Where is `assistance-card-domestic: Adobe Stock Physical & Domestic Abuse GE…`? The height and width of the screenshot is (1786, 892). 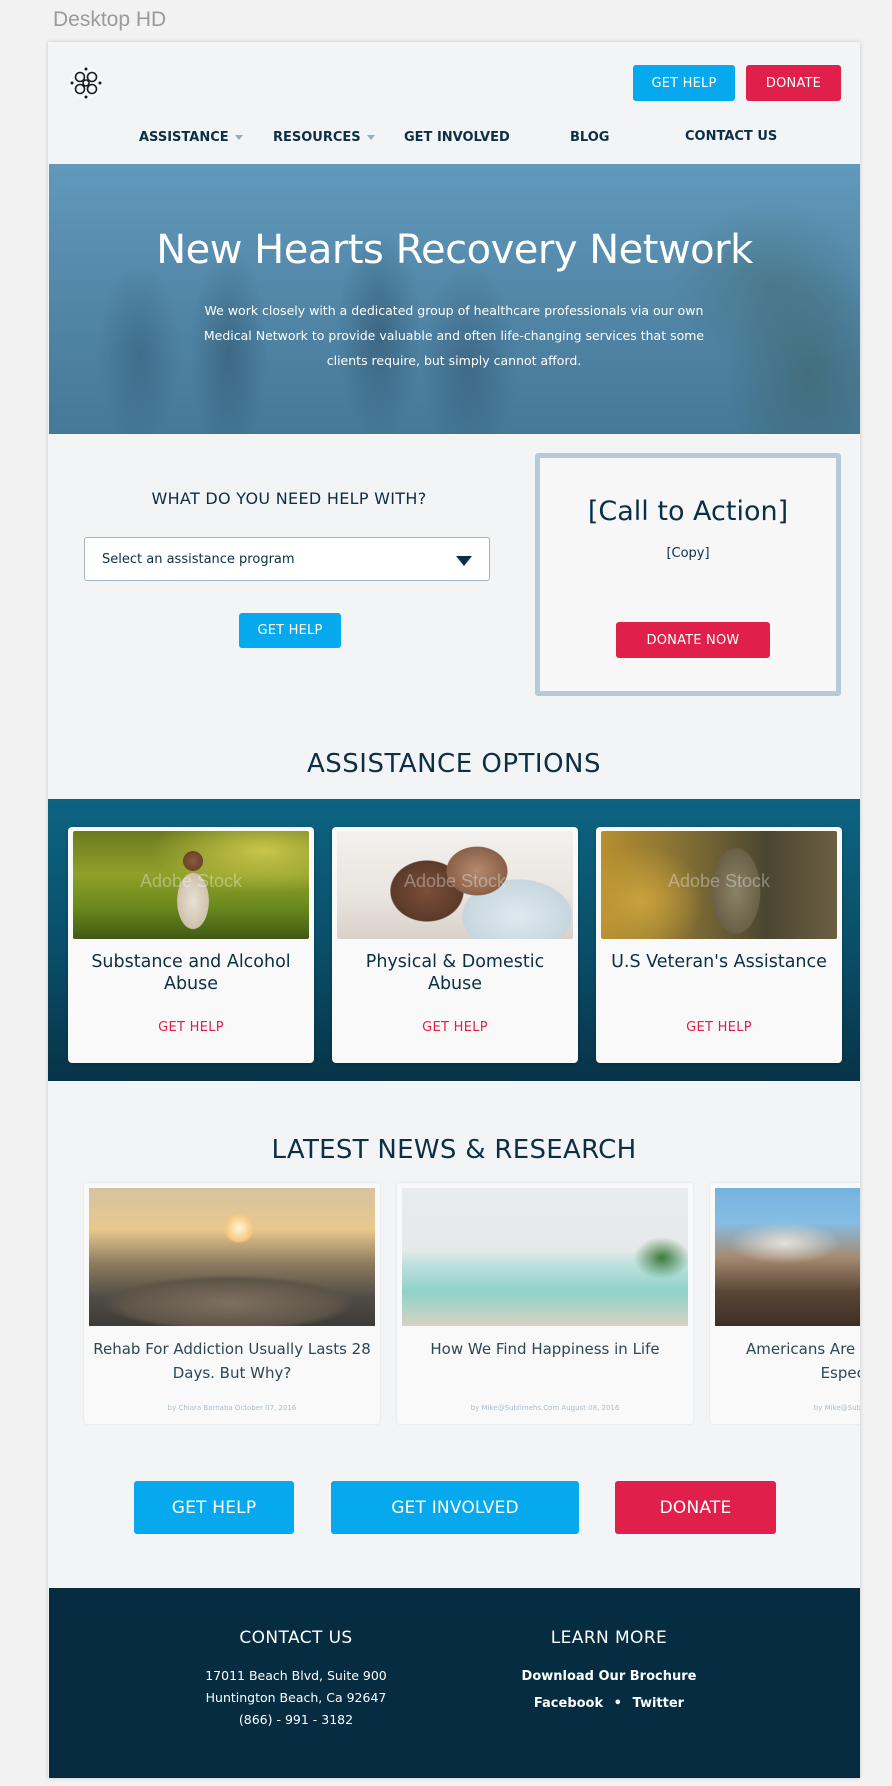
assistance-card-domestic: Adobe Stock Physical & Domestic Abuse GE… is located at coordinates (455, 945).